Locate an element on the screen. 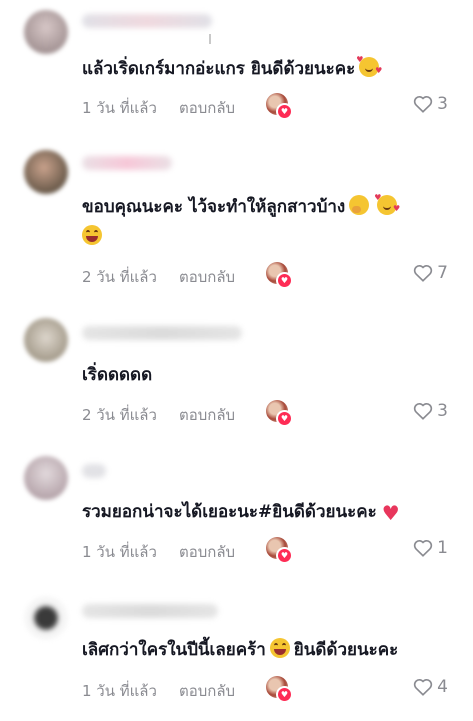  like-button: 4 is located at coordinates (430, 687).